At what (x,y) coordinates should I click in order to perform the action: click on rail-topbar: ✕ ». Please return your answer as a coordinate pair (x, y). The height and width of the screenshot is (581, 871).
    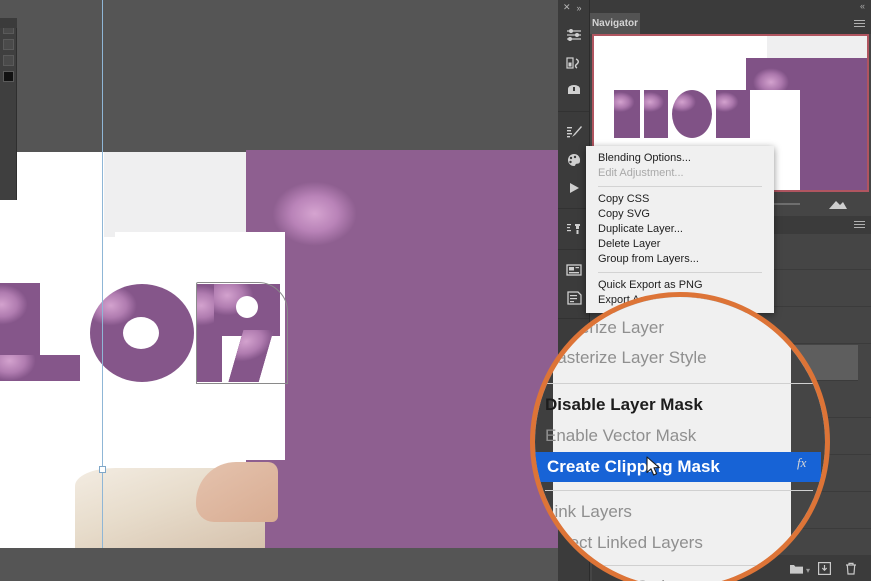
    Looking at the image, I should click on (573, 7).